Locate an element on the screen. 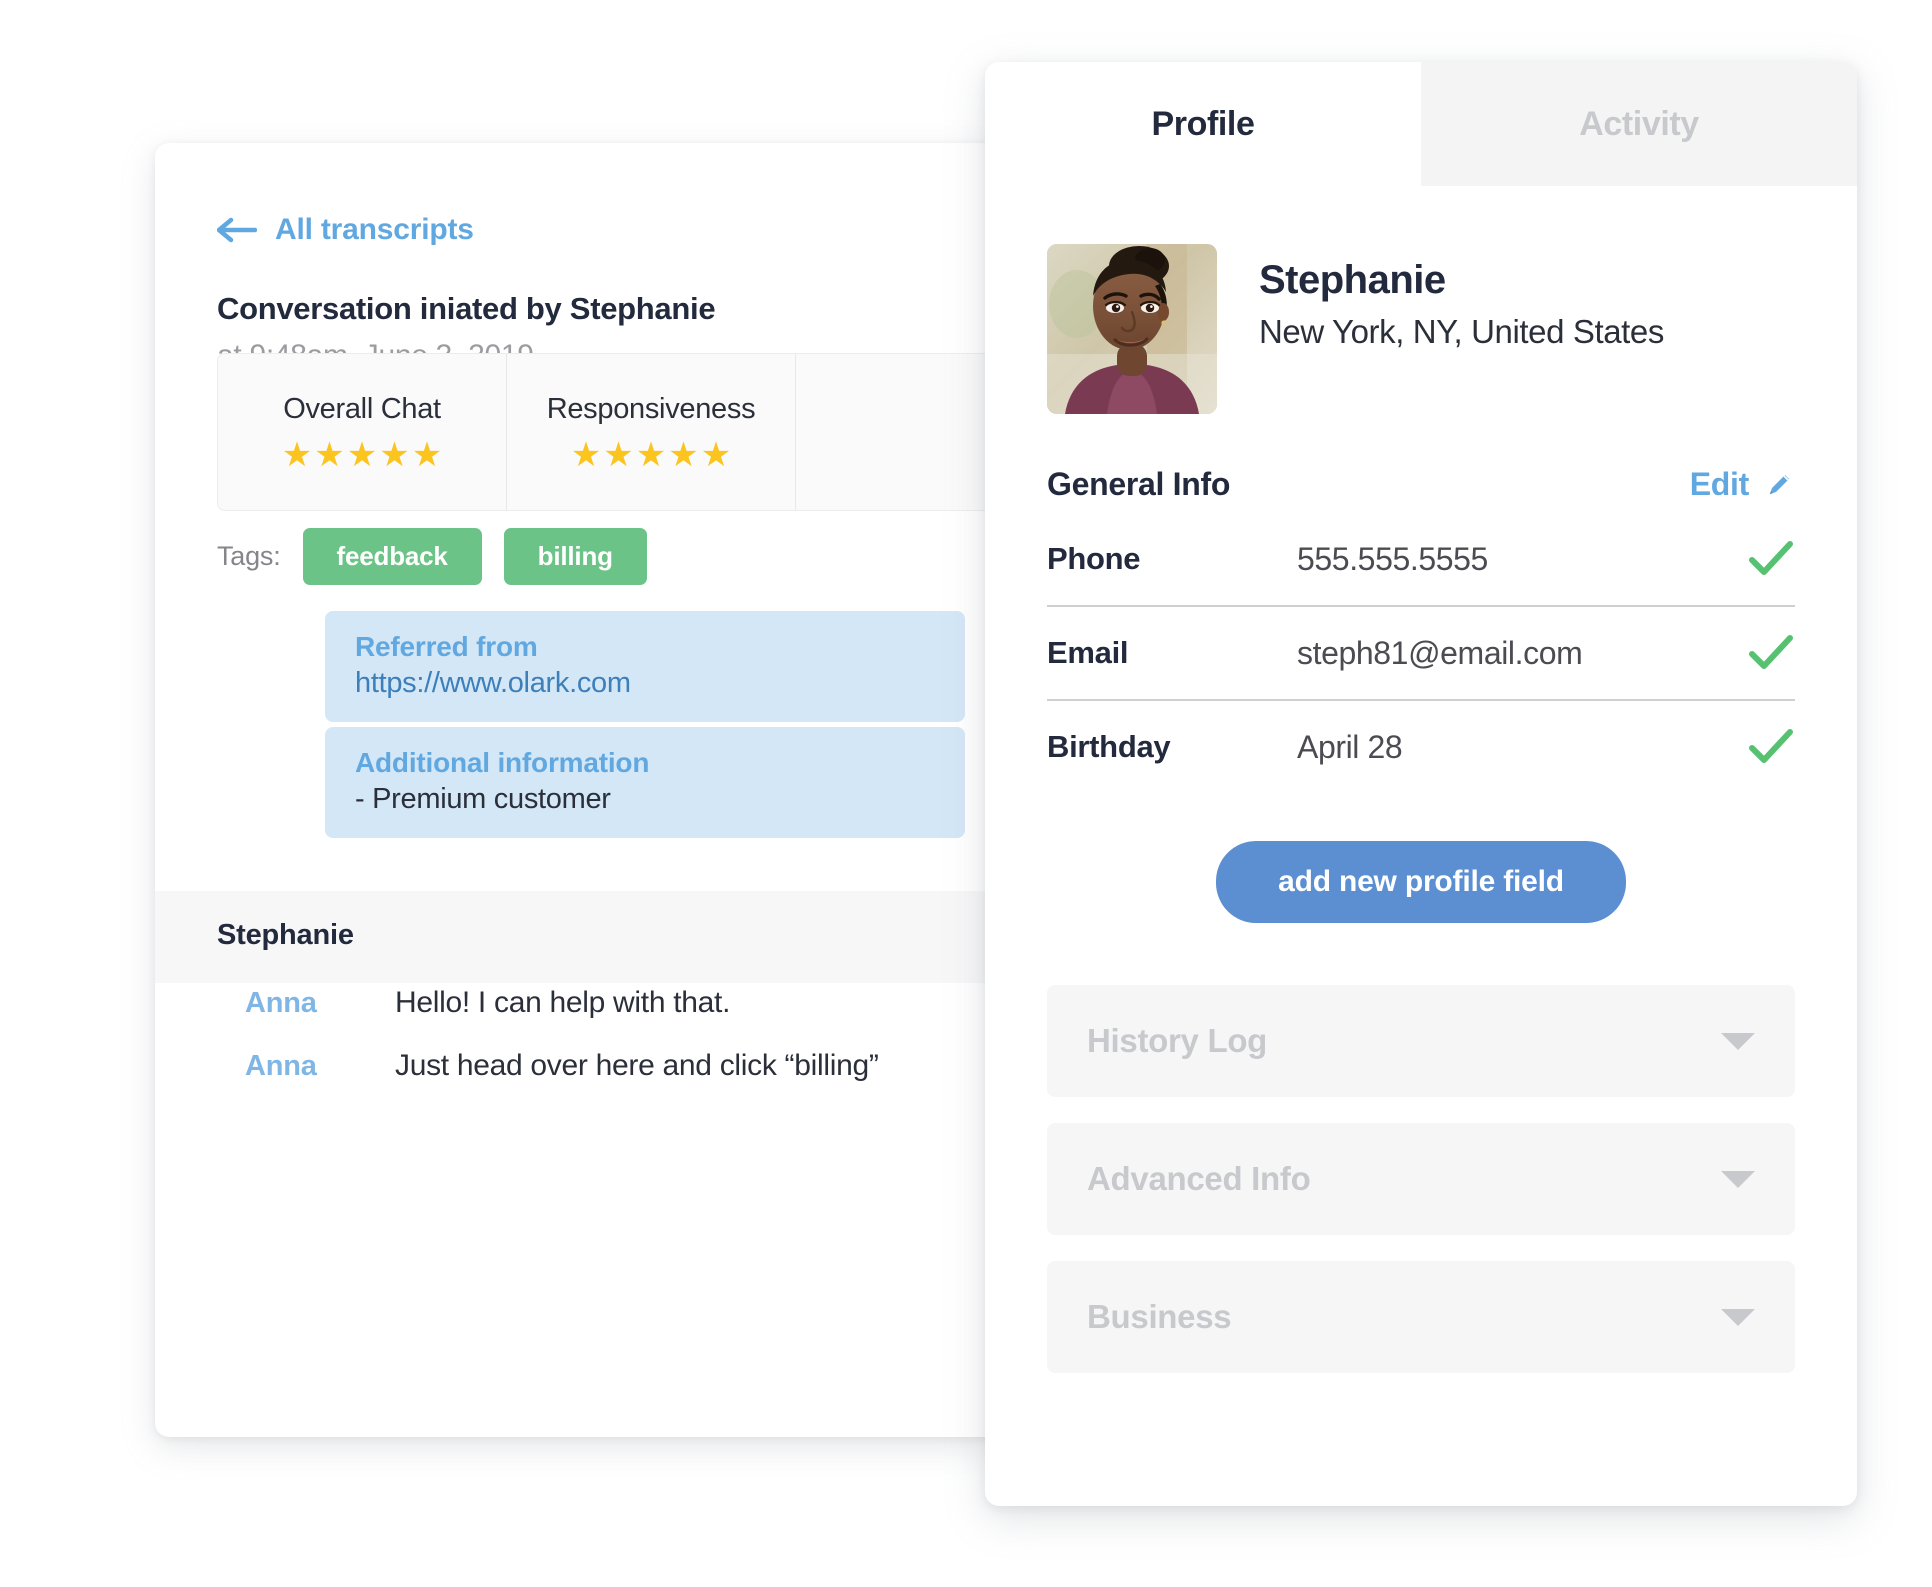 This screenshot has height=1587, width=1932. accordion-item-business: Business is located at coordinates (1421, 1317).